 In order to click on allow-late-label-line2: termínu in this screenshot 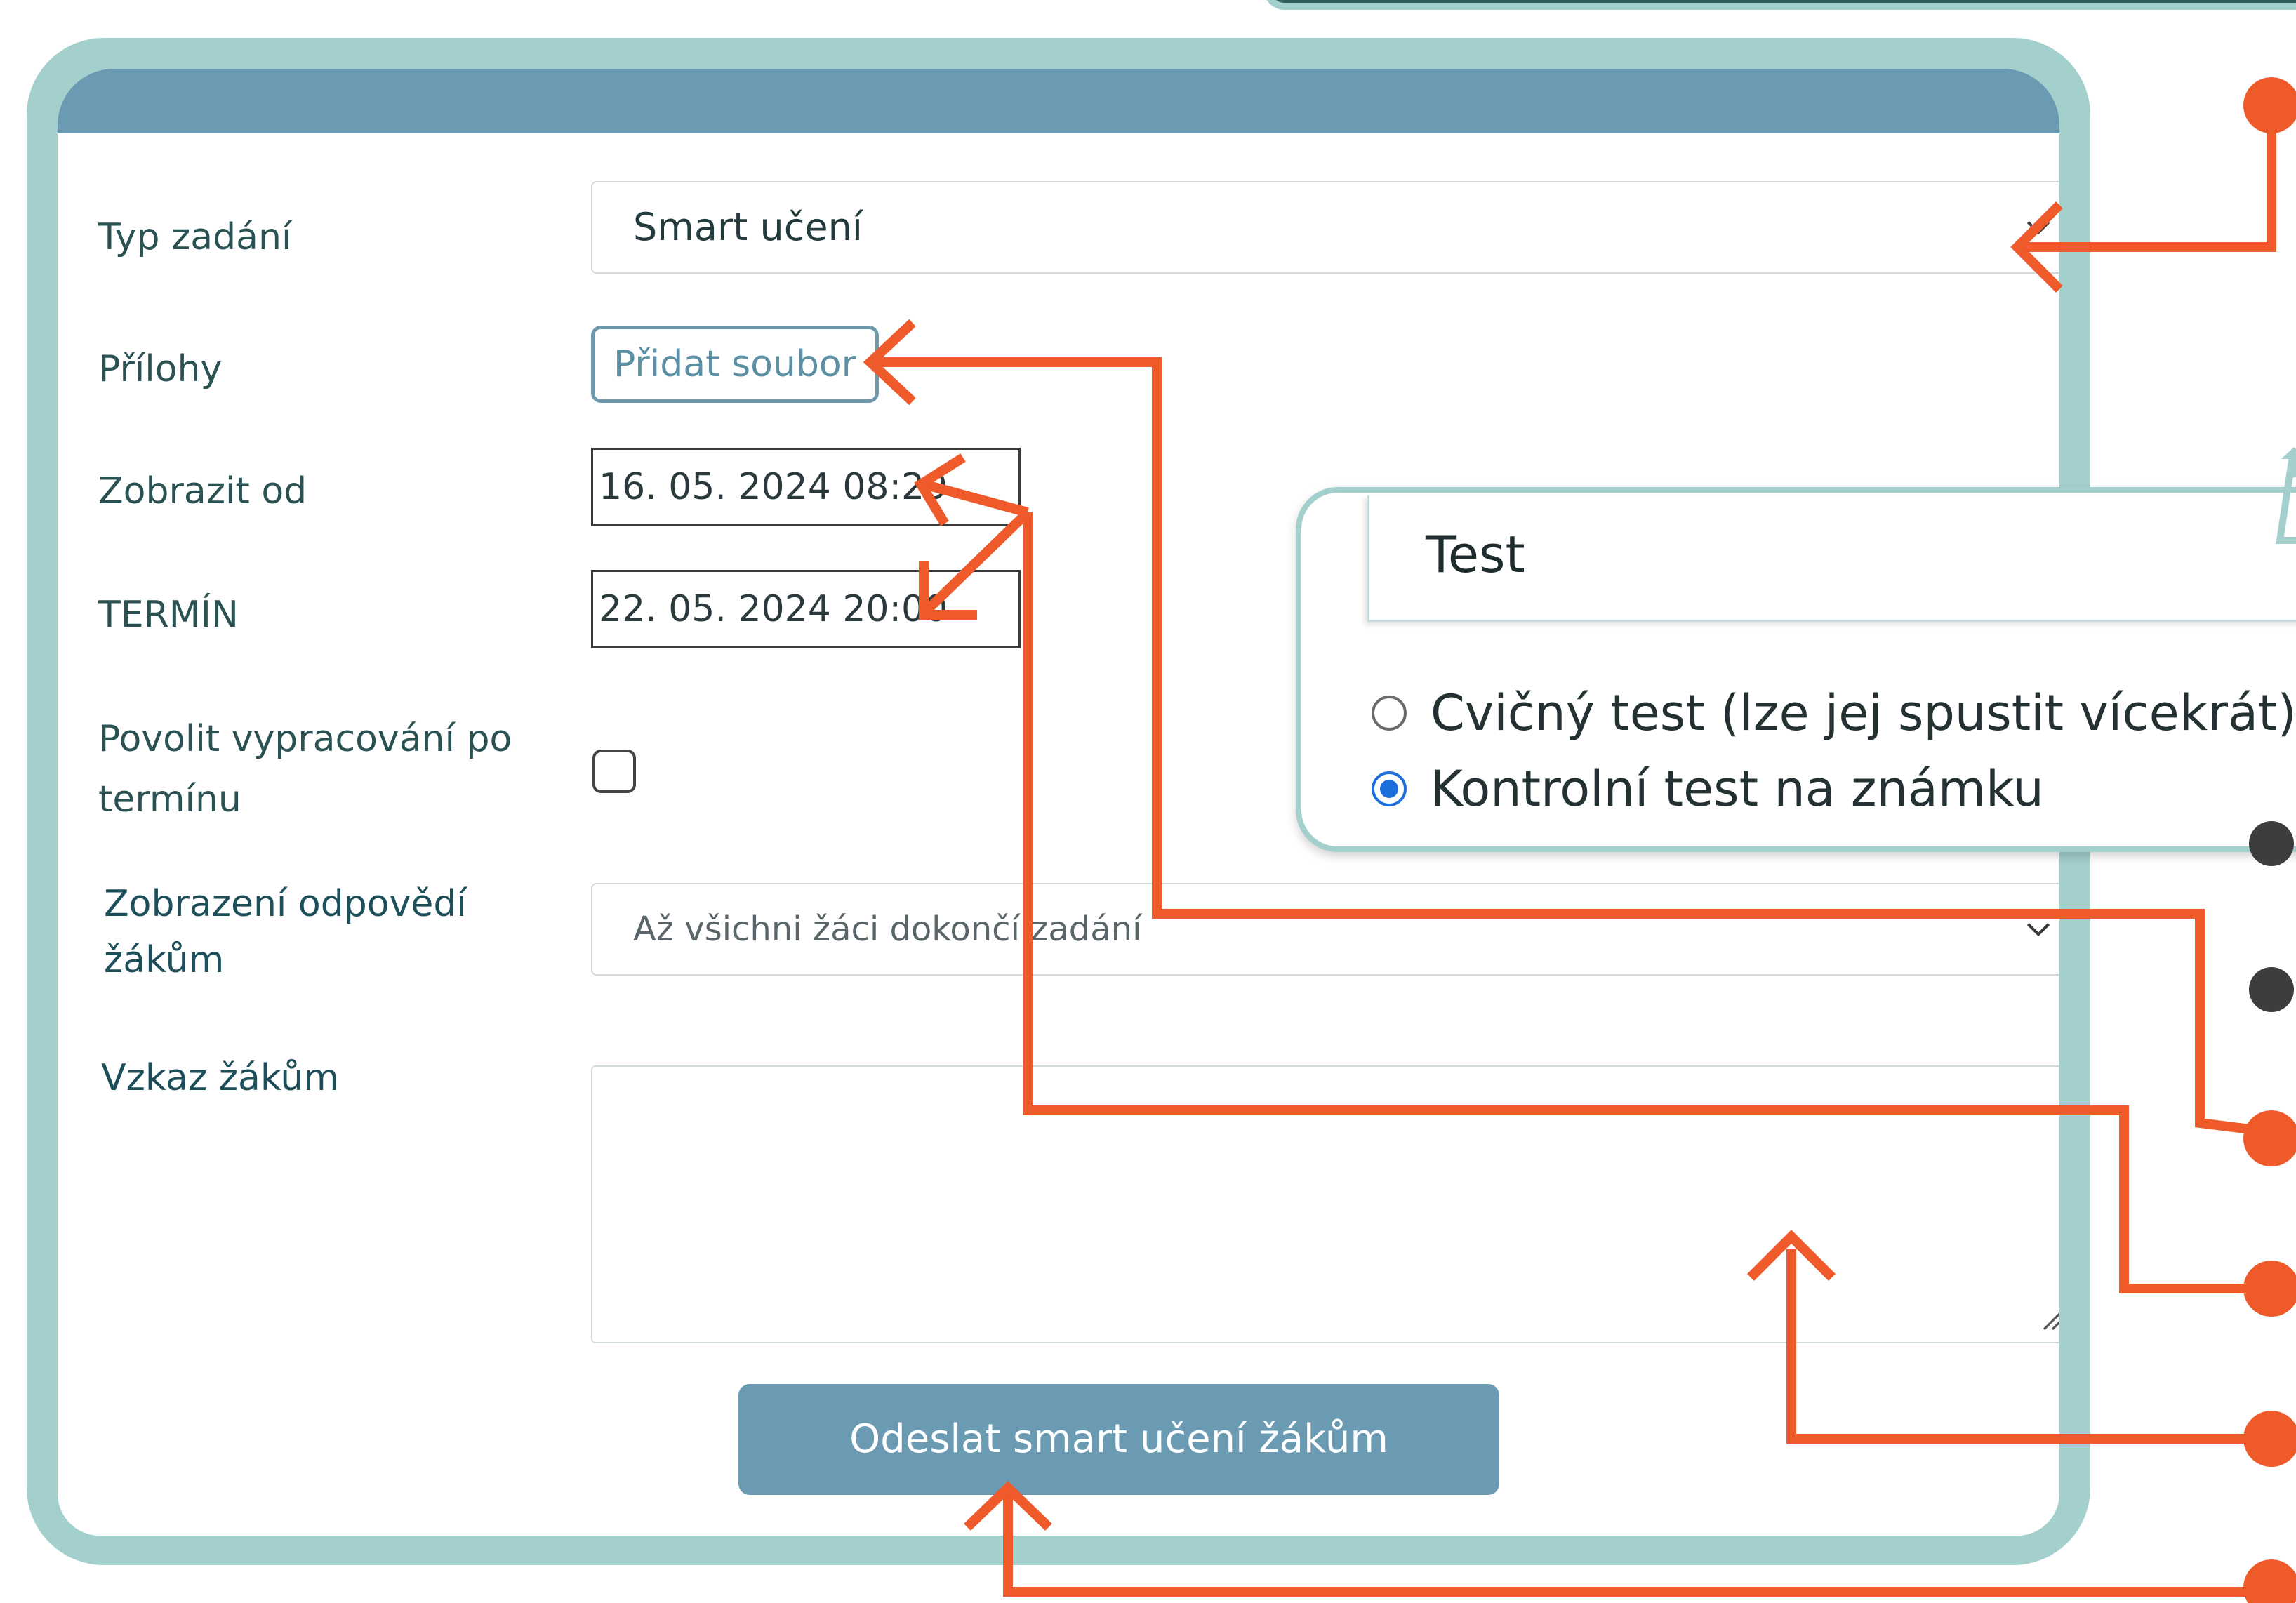, I will do `click(169, 799)`.